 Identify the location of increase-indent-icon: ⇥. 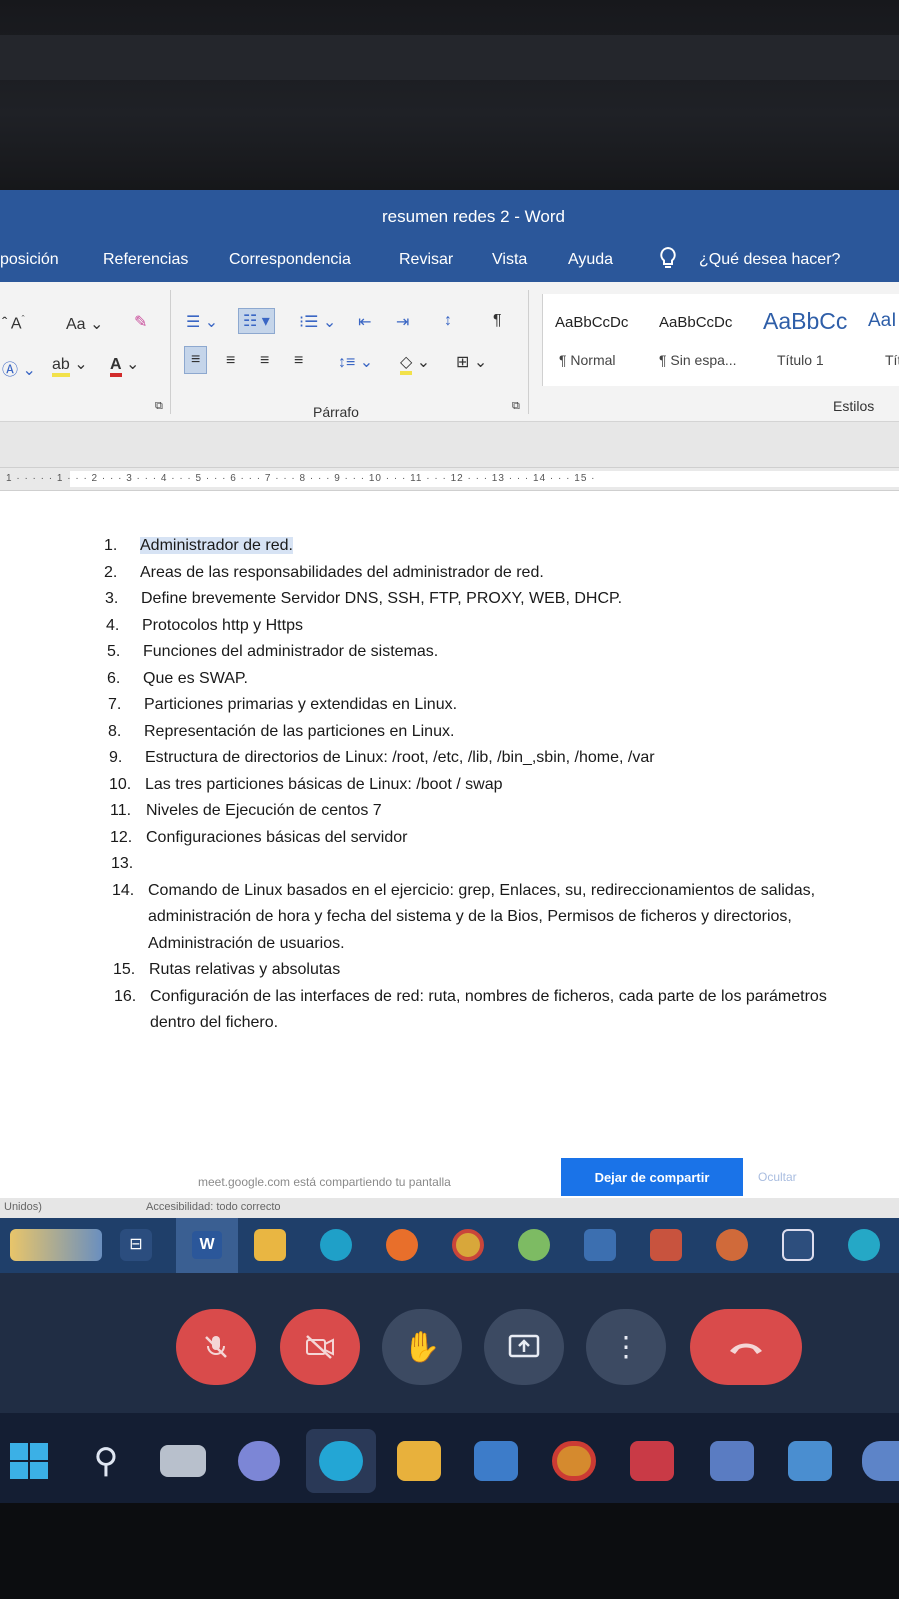
(402, 322).